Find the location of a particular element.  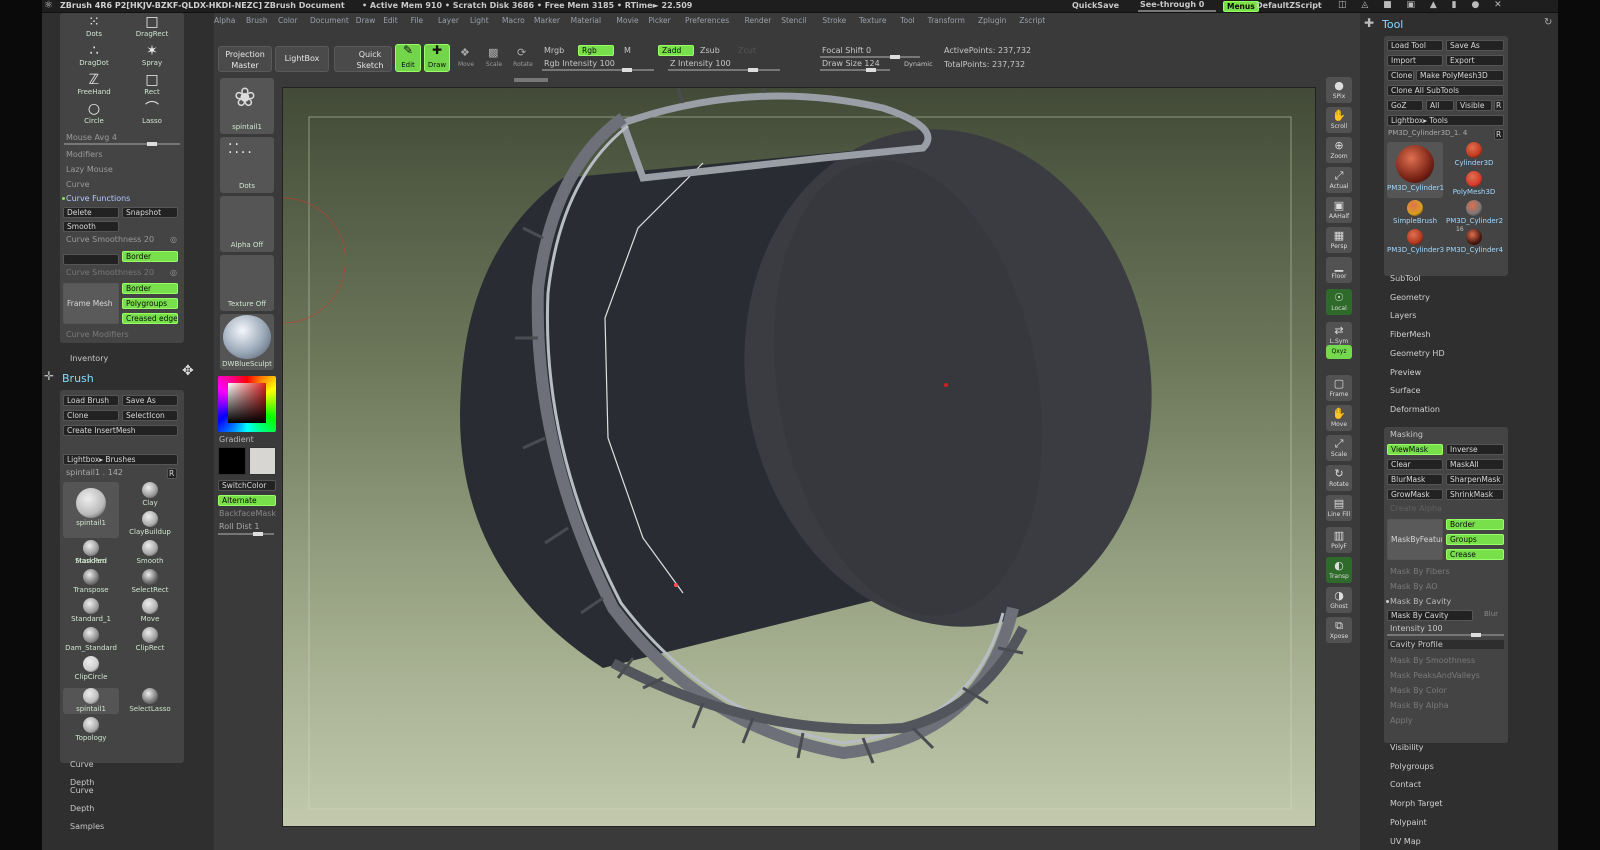

menu-edit: Edit is located at coordinates (390, 20).